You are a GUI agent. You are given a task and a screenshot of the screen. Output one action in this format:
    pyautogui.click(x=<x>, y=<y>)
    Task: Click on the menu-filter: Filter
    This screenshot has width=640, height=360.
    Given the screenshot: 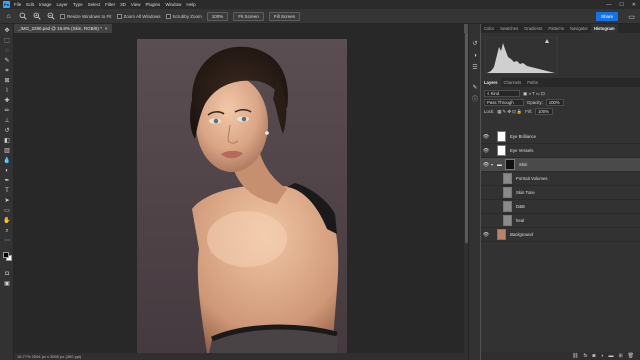 What is the action you would take?
    pyautogui.click(x=110, y=4)
    